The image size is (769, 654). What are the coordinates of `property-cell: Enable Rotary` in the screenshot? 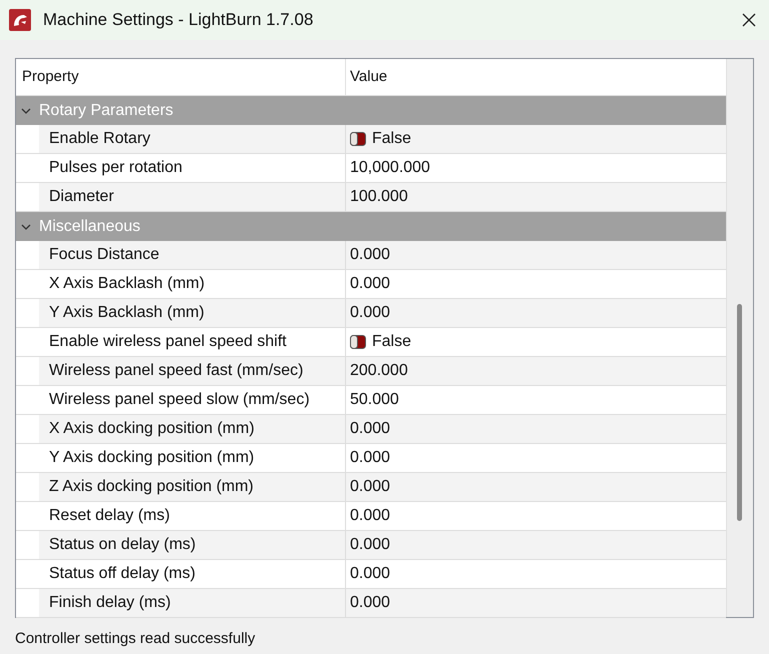 It's located at (192, 139).